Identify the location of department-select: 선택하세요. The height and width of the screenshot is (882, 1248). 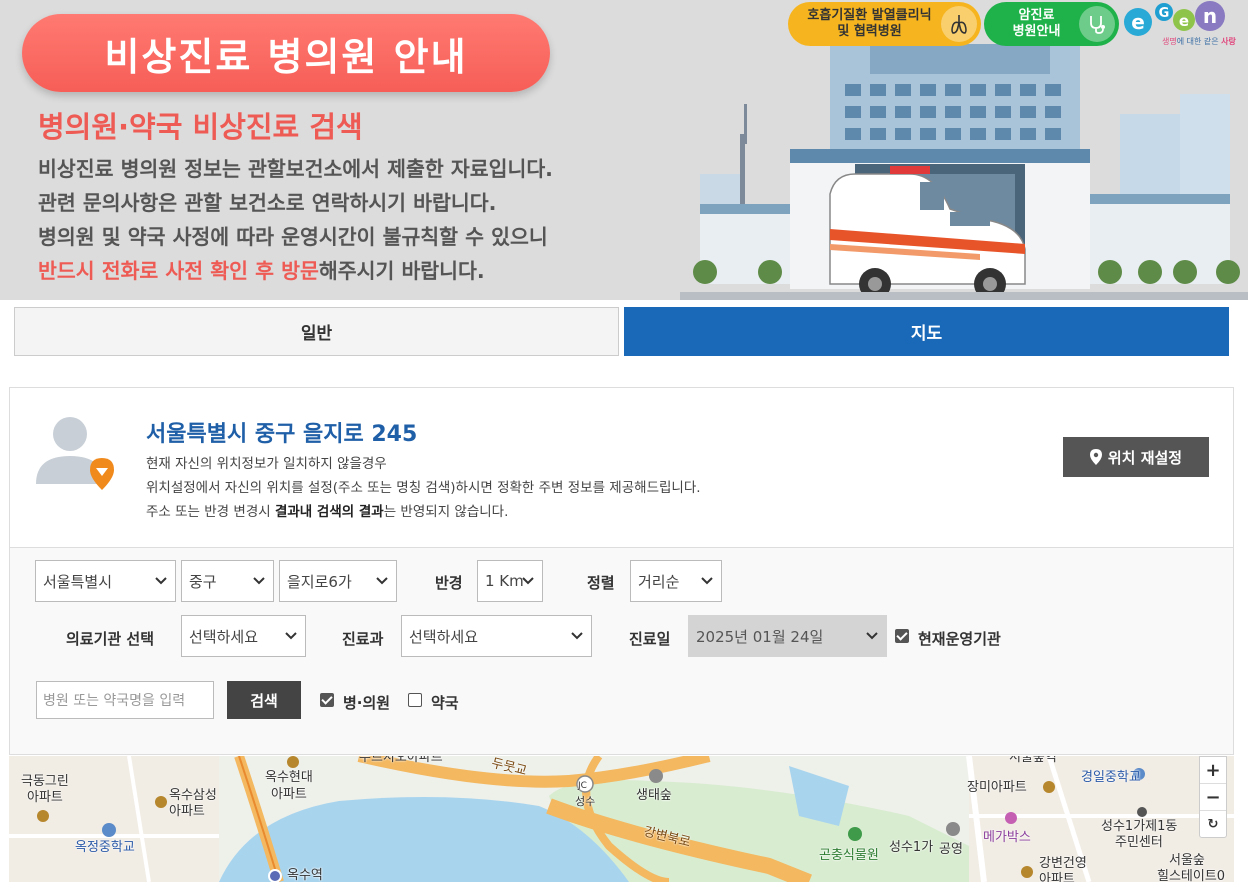
(496, 636).